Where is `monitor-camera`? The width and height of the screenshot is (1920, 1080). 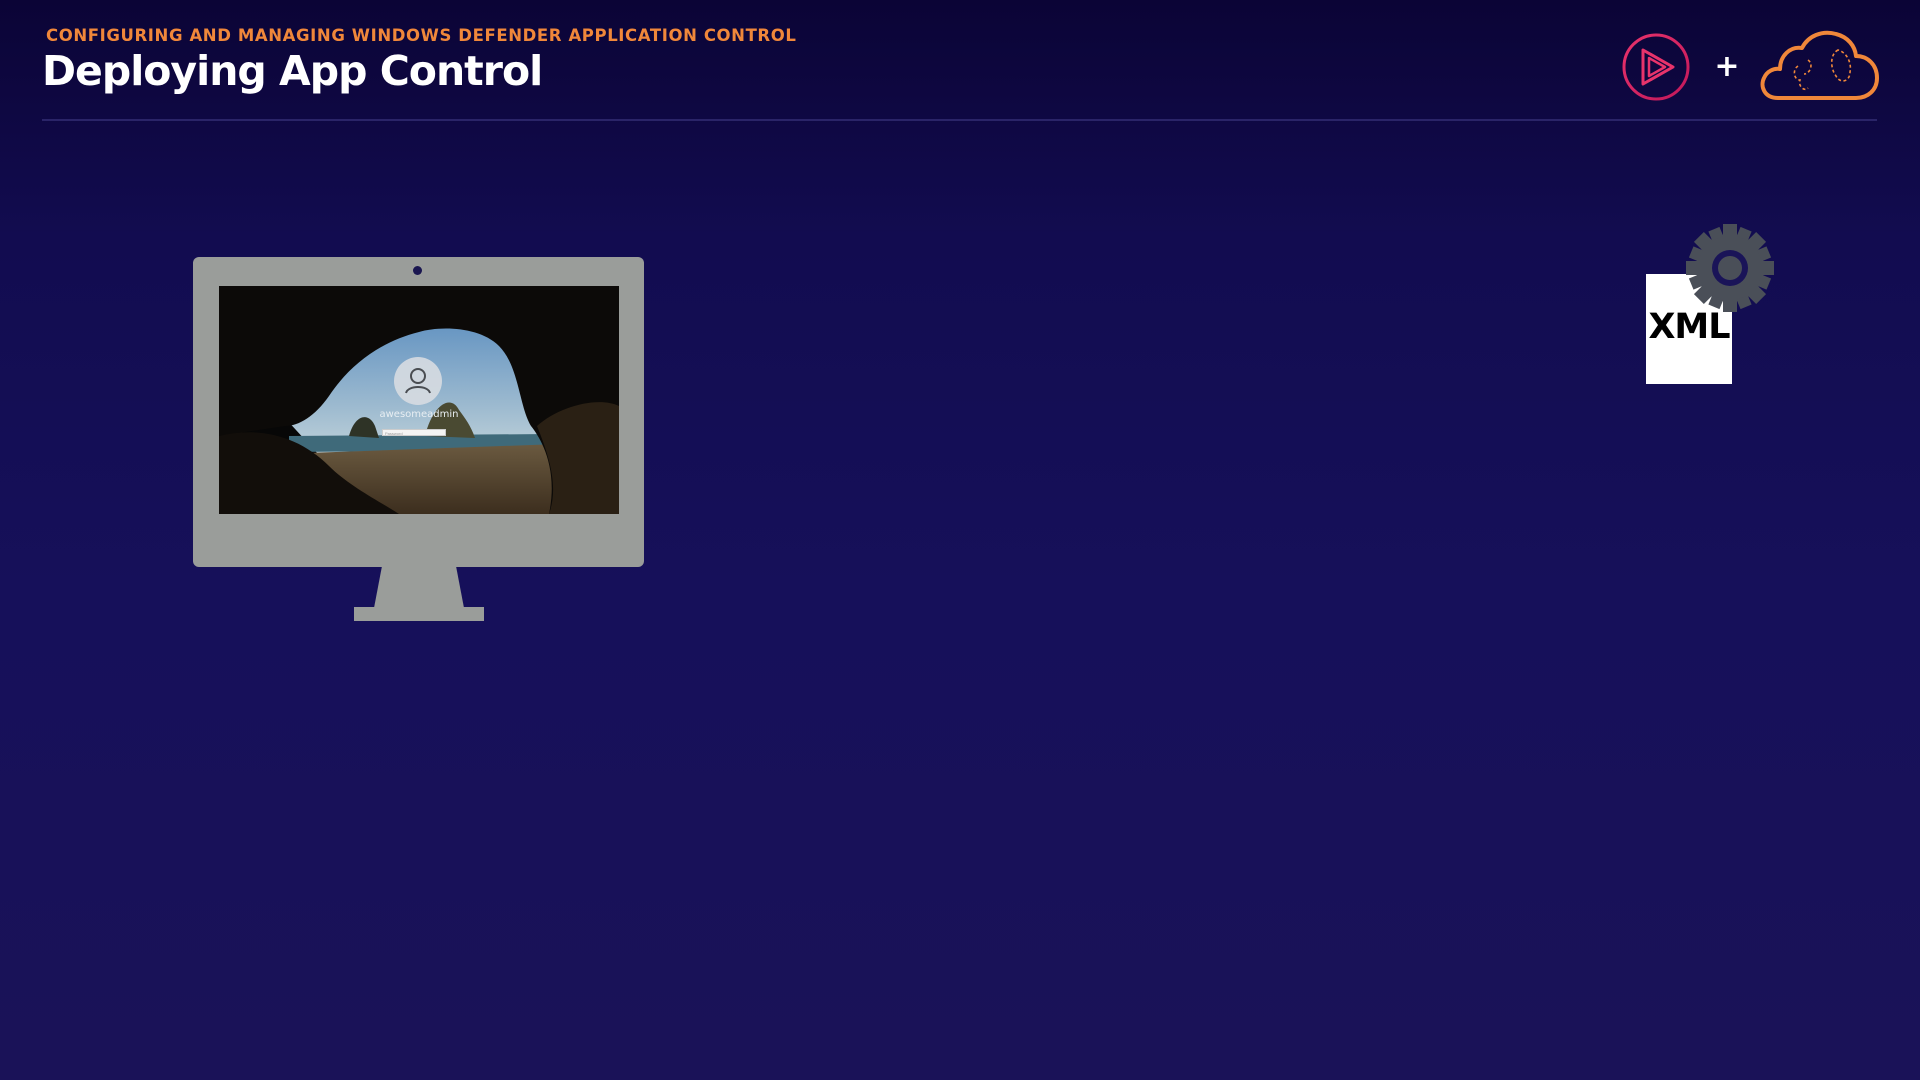 monitor-camera is located at coordinates (417, 270).